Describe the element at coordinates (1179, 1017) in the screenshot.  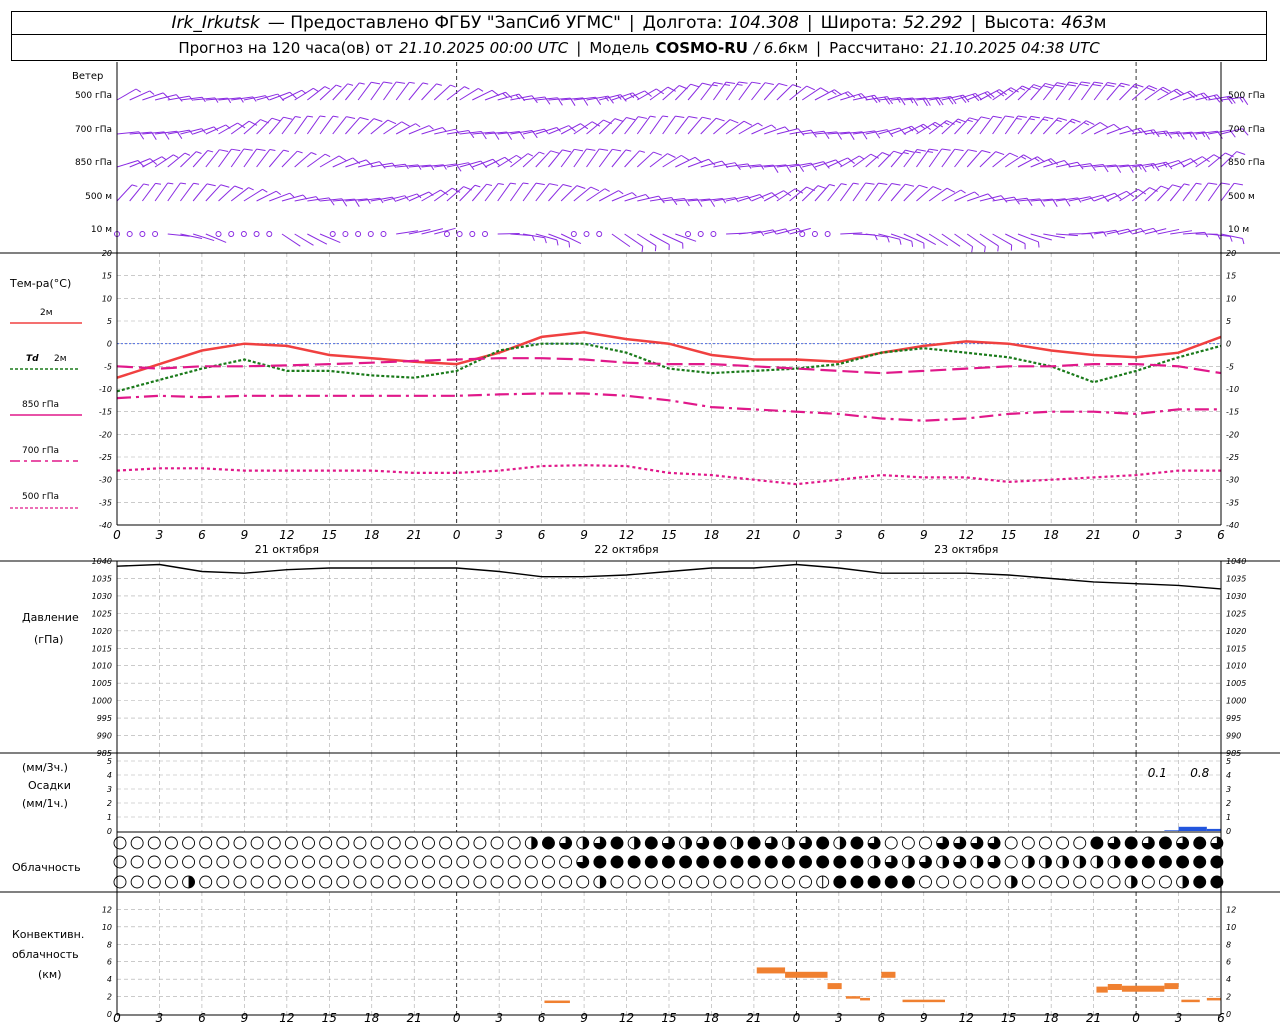
I see `hour-tick-label: 3` at that location.